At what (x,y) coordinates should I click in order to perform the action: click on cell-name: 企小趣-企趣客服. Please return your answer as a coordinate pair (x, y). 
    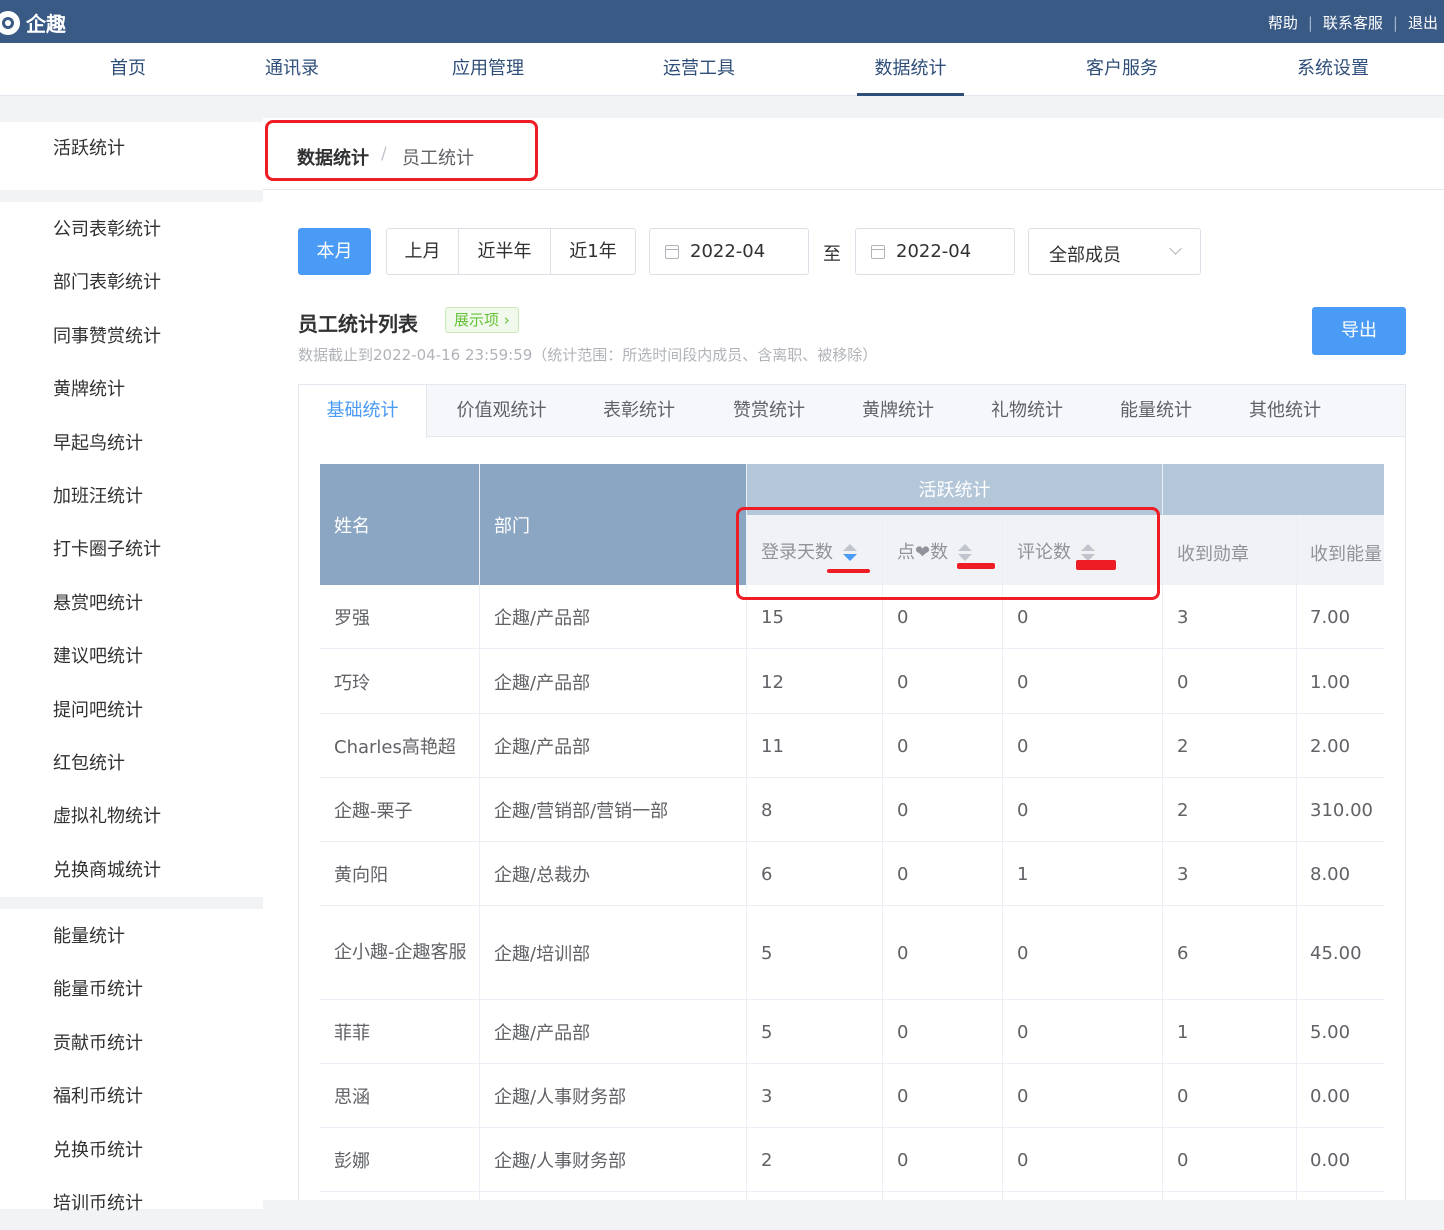
    Looking at the image, I should click on (400, 952).